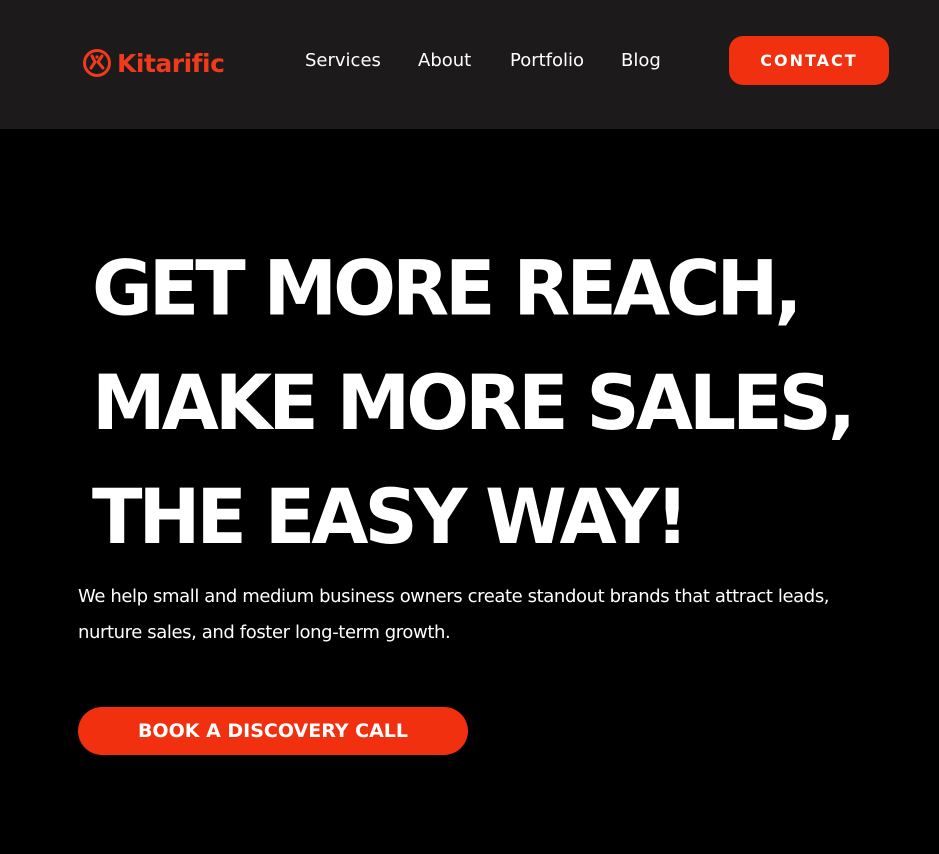 The height and width of the screenshot is (854, 939). I want to click on nav-item-blog: Blog, so click(641, 61).